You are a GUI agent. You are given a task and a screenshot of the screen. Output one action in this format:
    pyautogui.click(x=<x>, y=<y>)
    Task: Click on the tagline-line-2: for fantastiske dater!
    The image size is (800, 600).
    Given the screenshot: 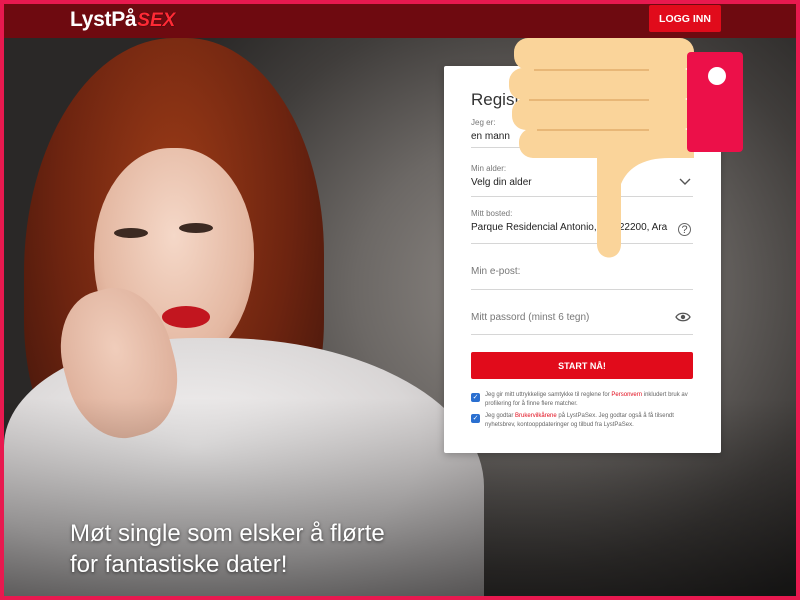 What is the action you would take?
    pyautogui.click(x=179, y=564)
    